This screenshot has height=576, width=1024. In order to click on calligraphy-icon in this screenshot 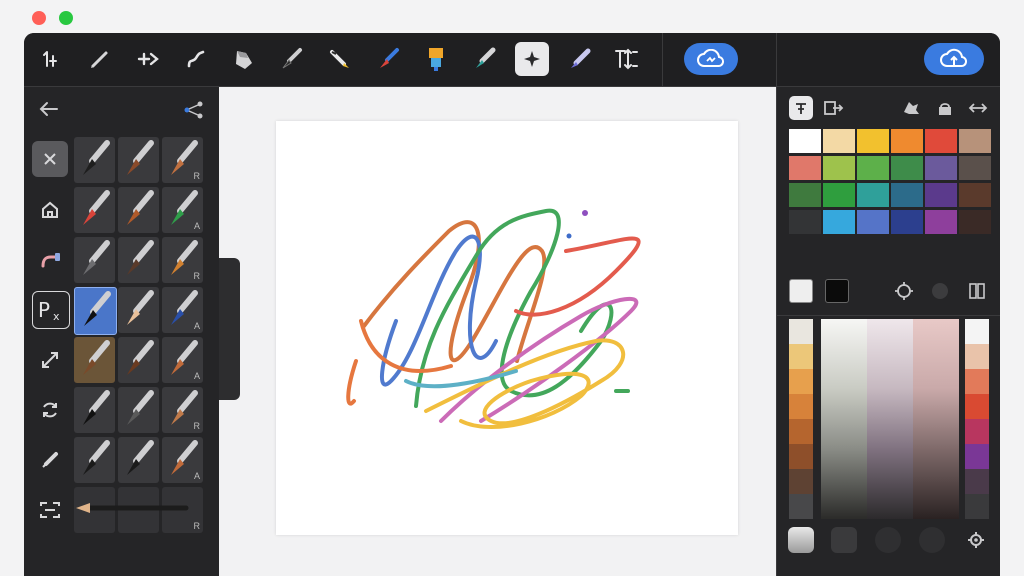, I will do `click(340, 59)`.